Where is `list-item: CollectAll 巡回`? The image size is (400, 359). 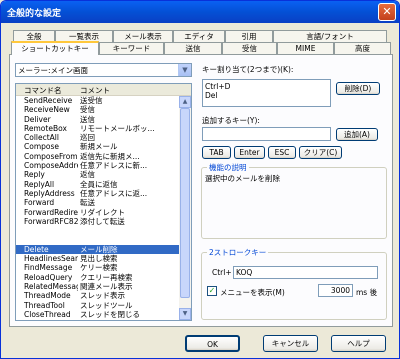
list-item: CollectAll 巡回 is located at coordinates (98, 137).